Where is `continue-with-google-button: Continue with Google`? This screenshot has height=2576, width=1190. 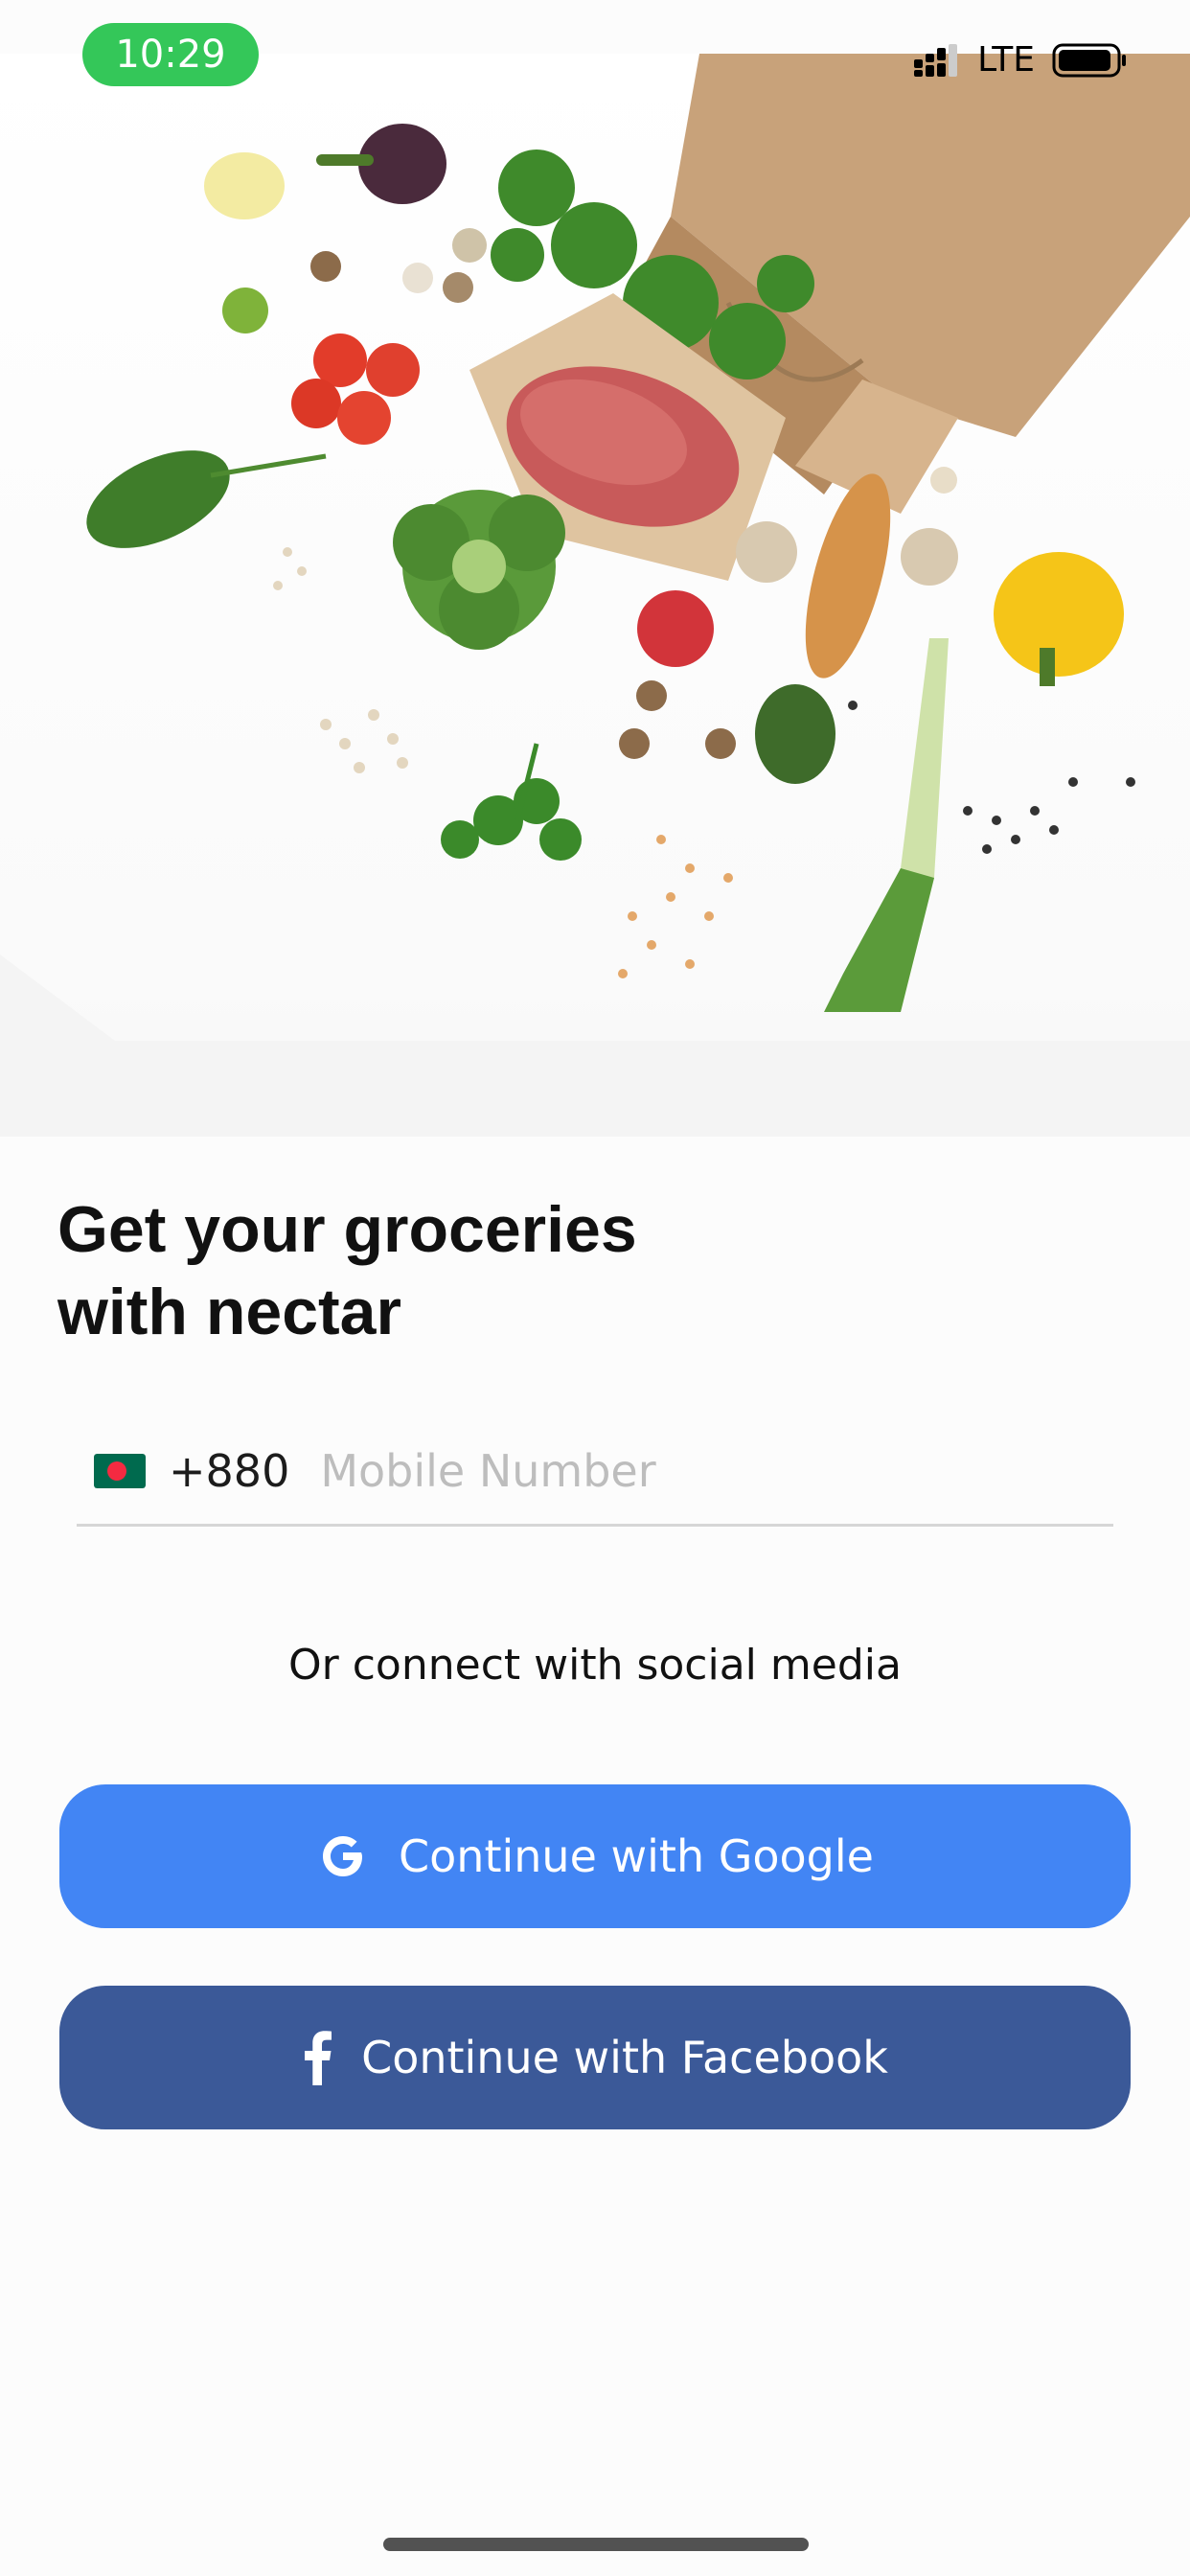 continue-with-google-button: Continue with Google is located at coordinates (595, 1856).